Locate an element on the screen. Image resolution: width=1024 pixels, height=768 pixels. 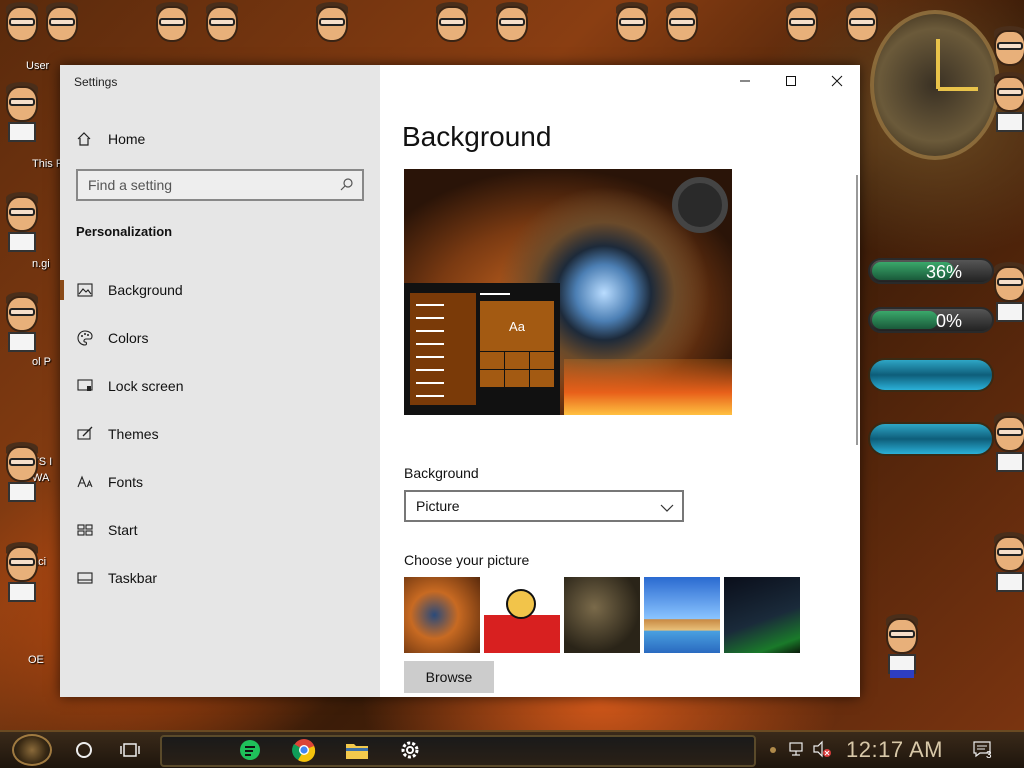
sidebar-item-themes: Themes is located at coordinates (220, 434).